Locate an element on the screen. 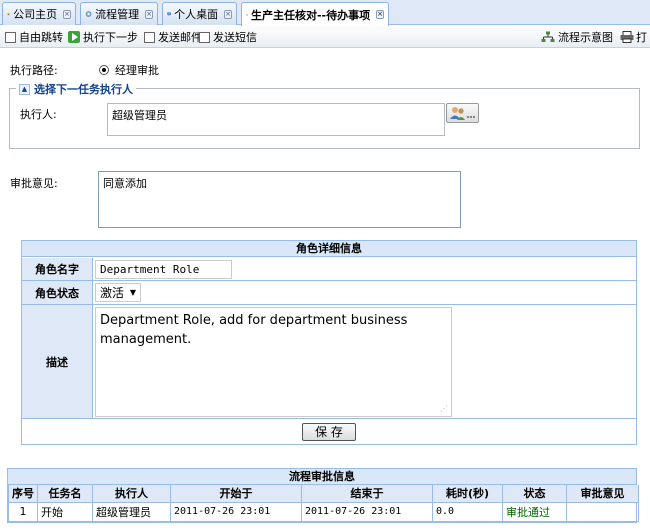 The width and height of the screenshot is (650, 530). approval-title: 流程审批信息 is located at coordinates (322, 477).